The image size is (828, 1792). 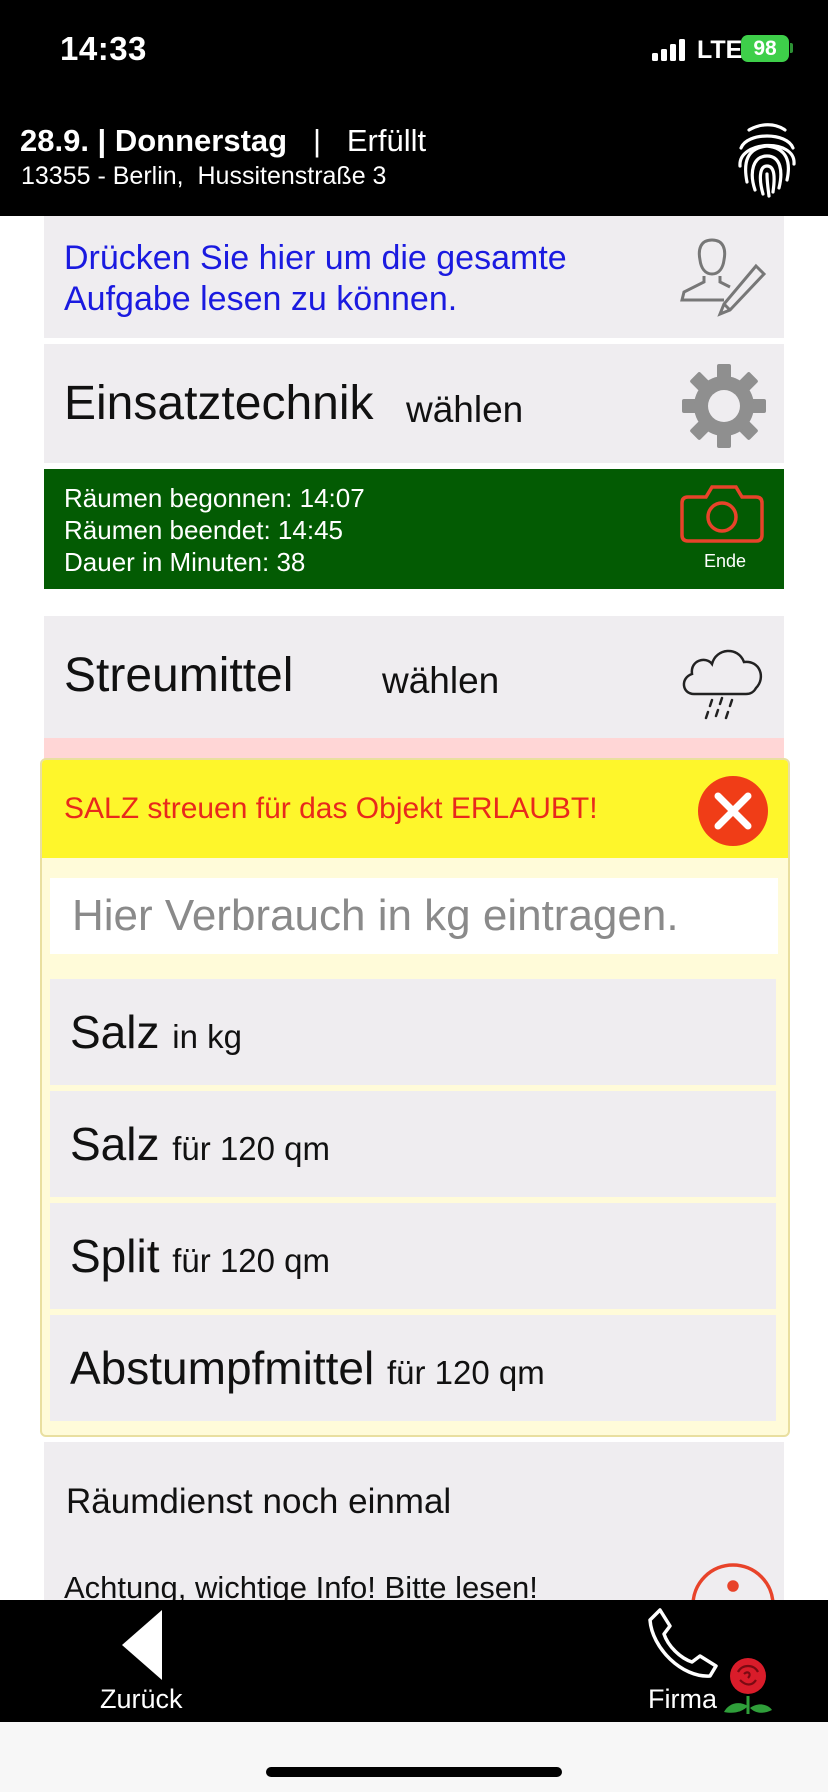 What do you see at coordinates (414, 916) in the screenshot?
I see `consumption-input` at bounding box center [414, 916].